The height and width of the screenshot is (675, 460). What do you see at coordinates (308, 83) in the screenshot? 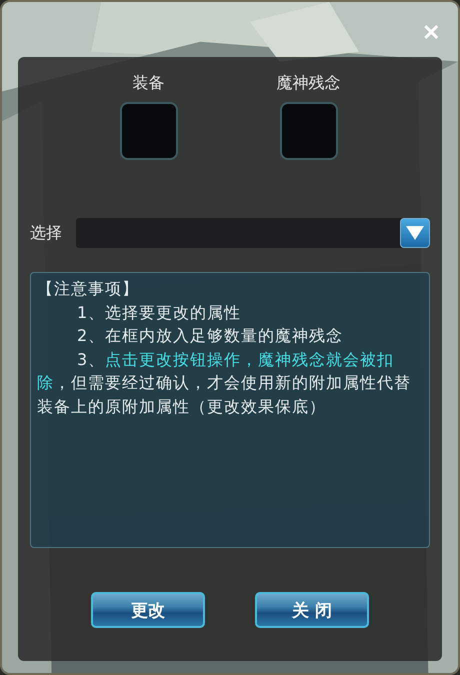
I see `slot-label: 魔神残念` at bounding box center [308, 83].